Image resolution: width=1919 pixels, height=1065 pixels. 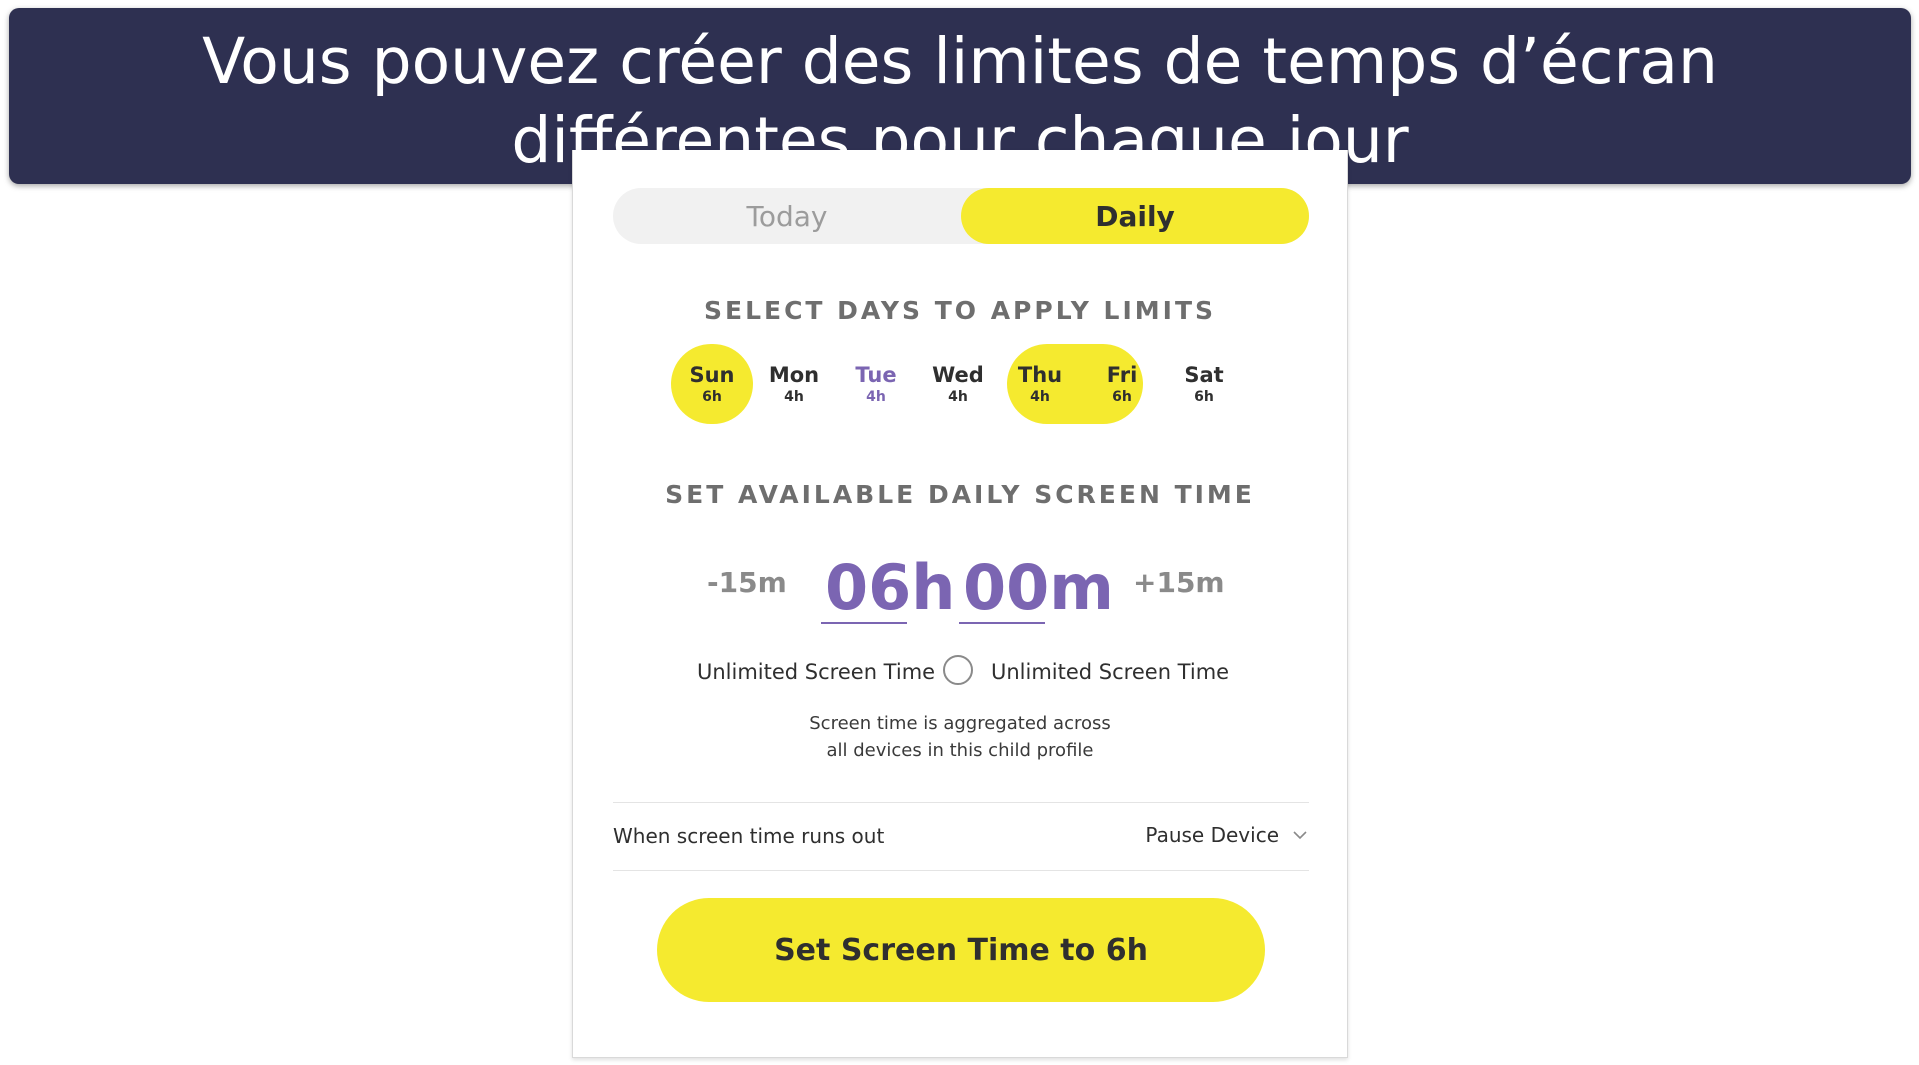 What do you see at coordinates (1122, 375) in the screenshot?
I see `day-name: Fri` at bounding box center [1122, 375].